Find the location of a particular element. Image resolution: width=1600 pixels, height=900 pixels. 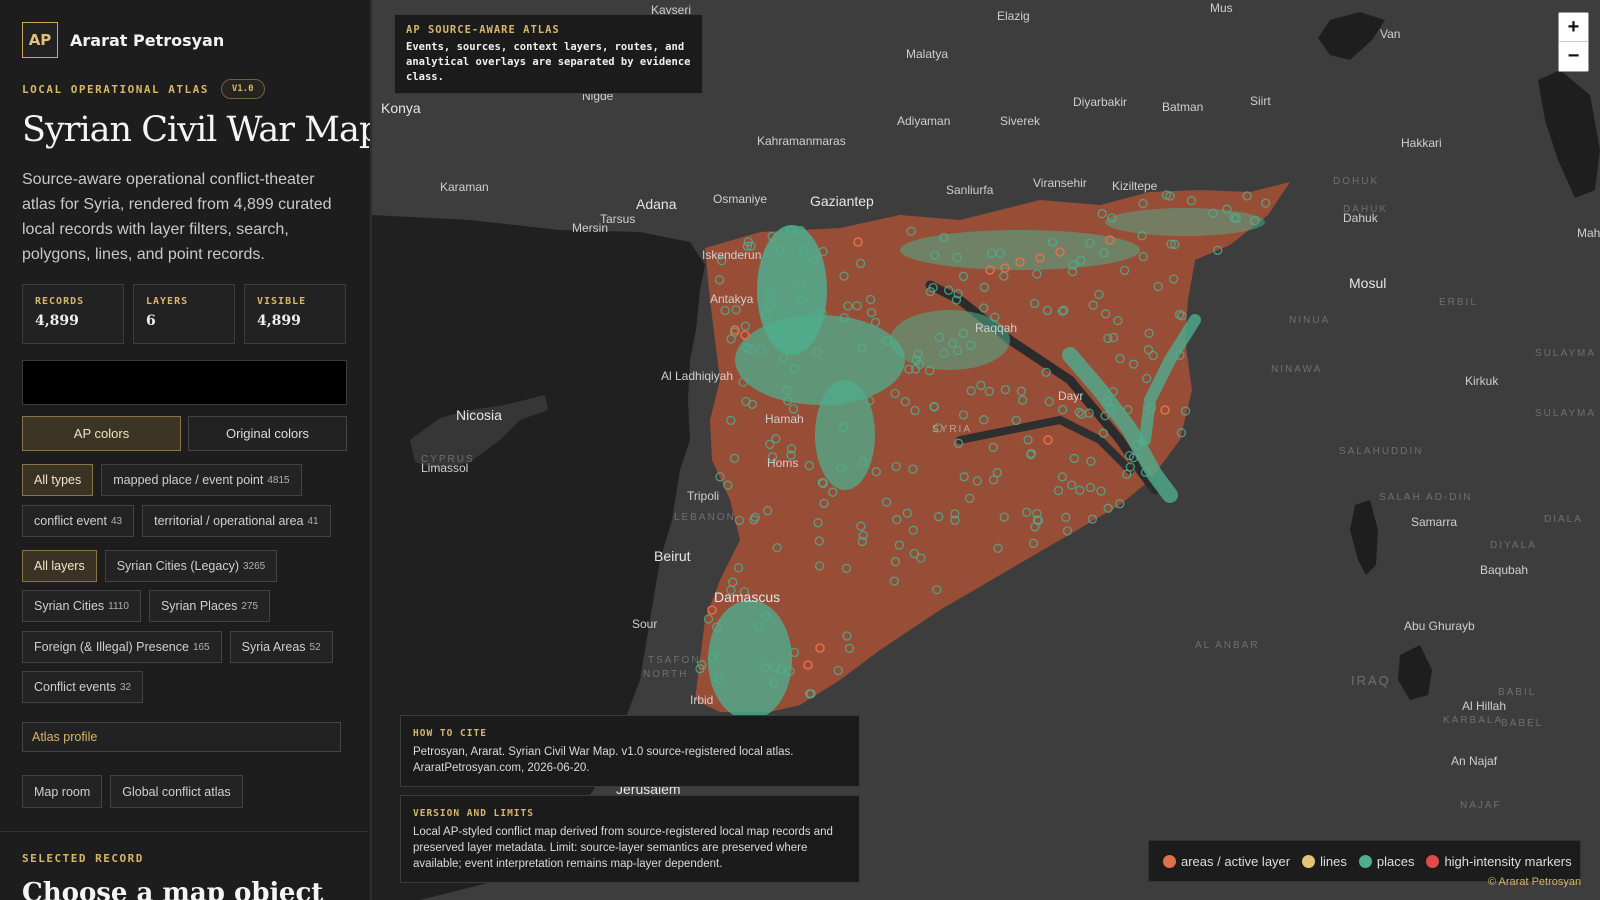

filter-conflict-event: conflict event 43 is located at coordinates (78, 521).